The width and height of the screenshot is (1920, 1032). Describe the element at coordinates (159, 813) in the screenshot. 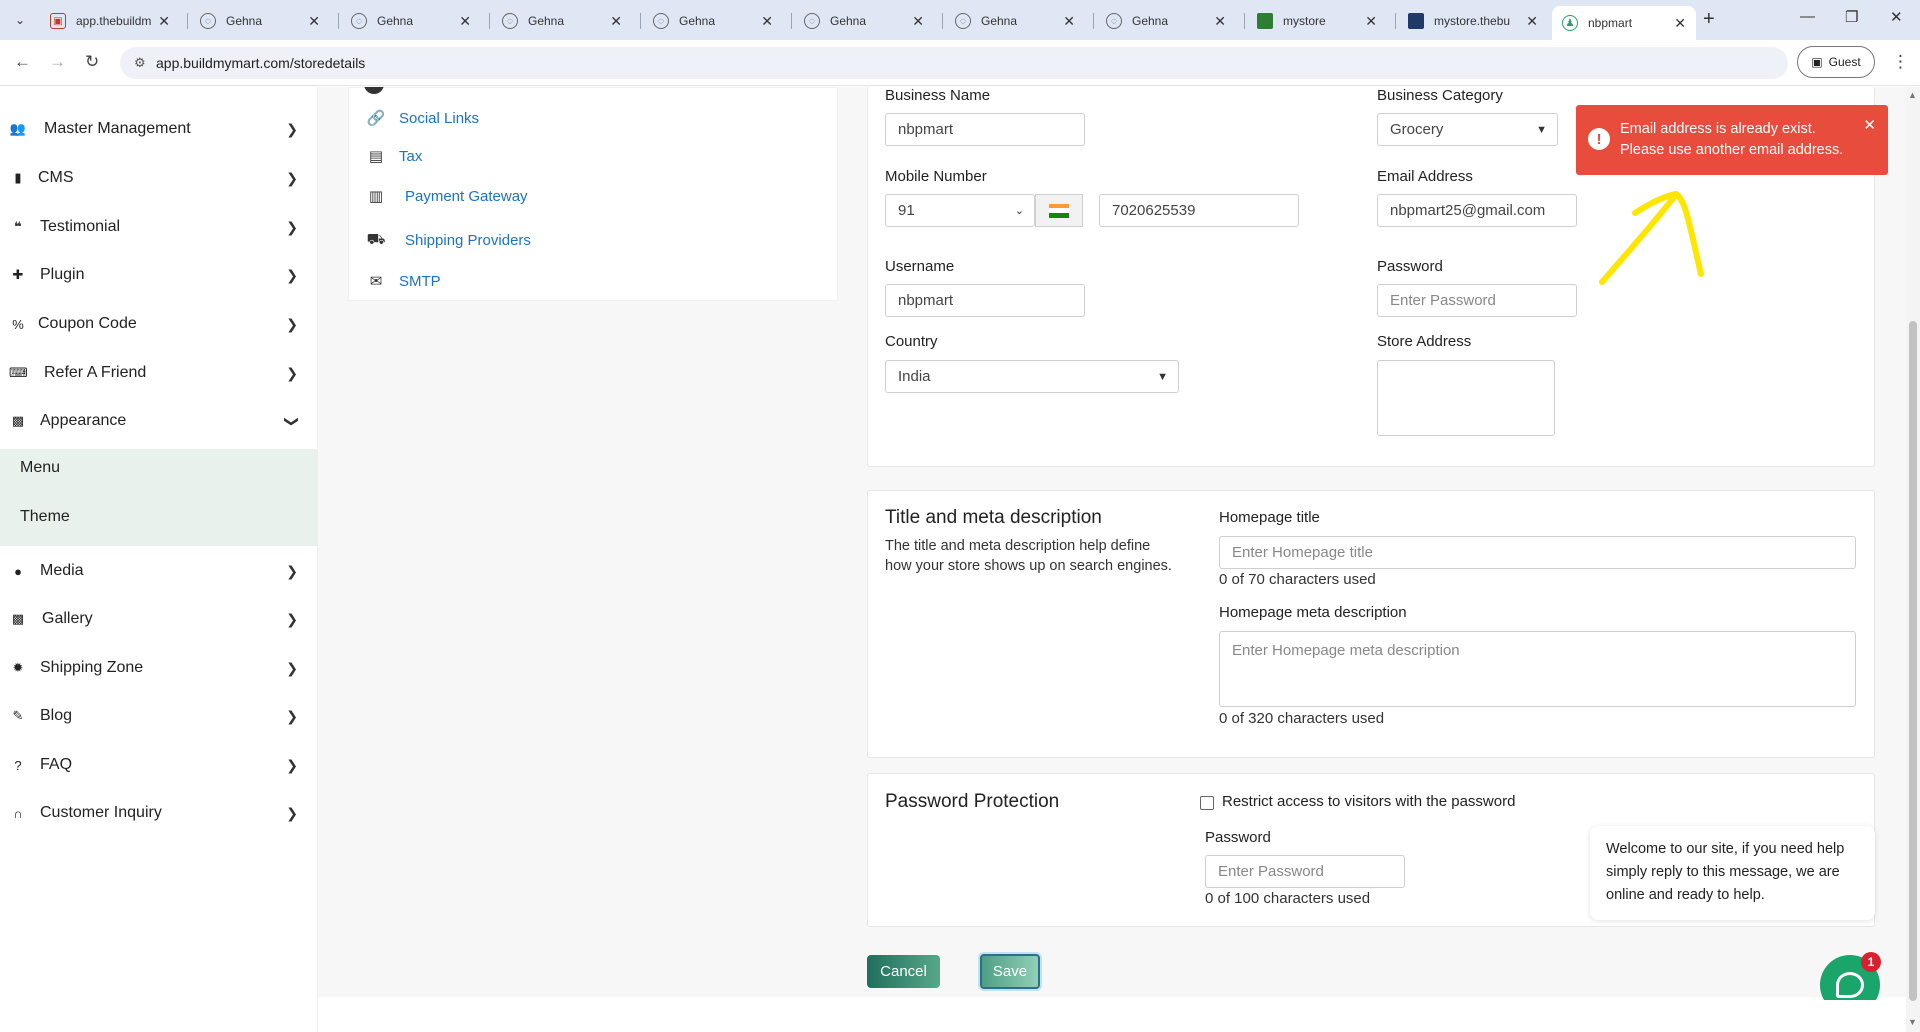

I see `sidebar-item-customer-inquiry: ∩ Customer Inquiry ❯` at that location.